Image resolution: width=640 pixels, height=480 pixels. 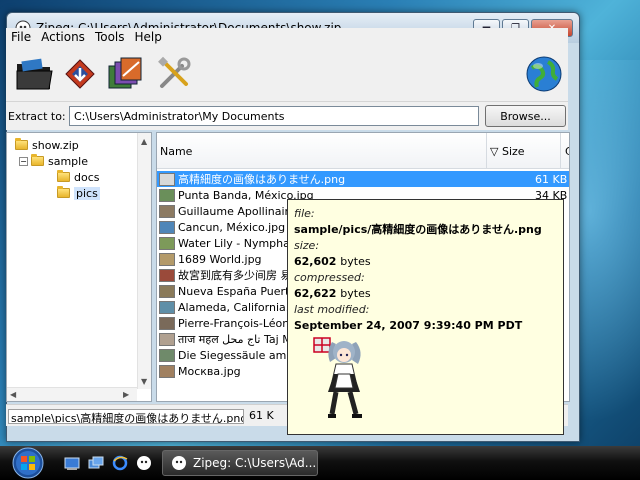 What do you see at coordinates (87, 193) in the screenshot?
I see `tree-item-label: pics` at bounding box center [87, 193].